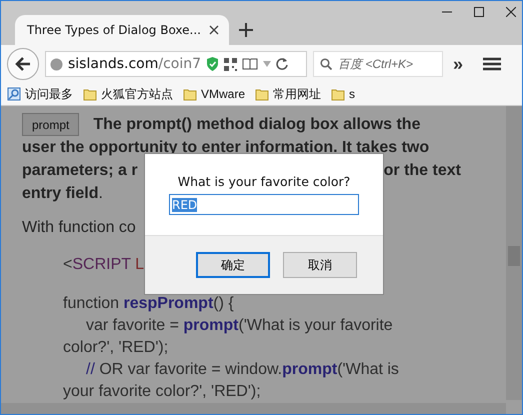 This screenshot has width=523, height=415. Describe the element at coordinates (14, 94) in the screenshot. I see `magnifier-icon` at that location.